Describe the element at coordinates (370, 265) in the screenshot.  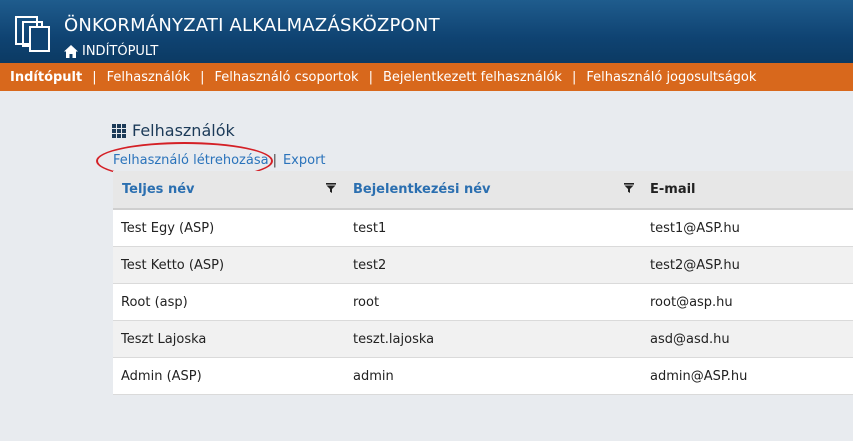
I see `cell-login-name: test2` at that location.